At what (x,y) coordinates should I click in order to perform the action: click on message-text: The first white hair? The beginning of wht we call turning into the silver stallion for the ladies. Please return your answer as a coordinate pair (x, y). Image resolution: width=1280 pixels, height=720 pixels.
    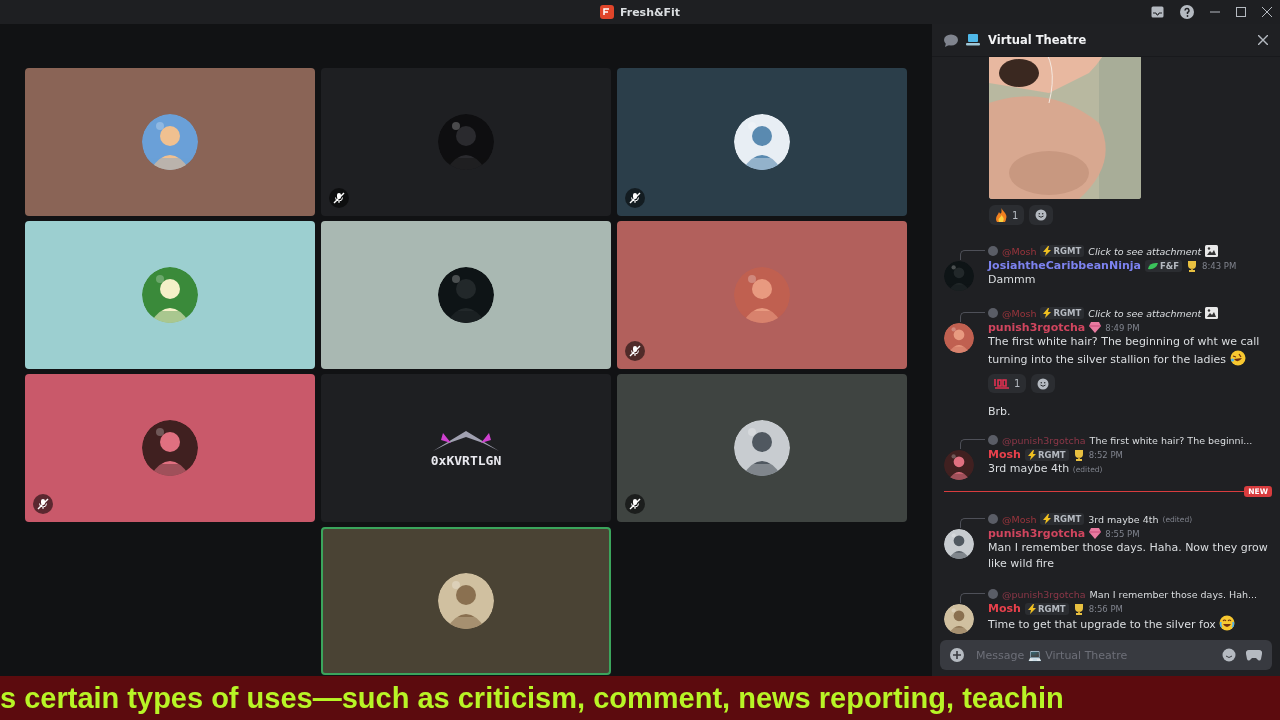
    Looking at the image, I should click on (1124, 351).